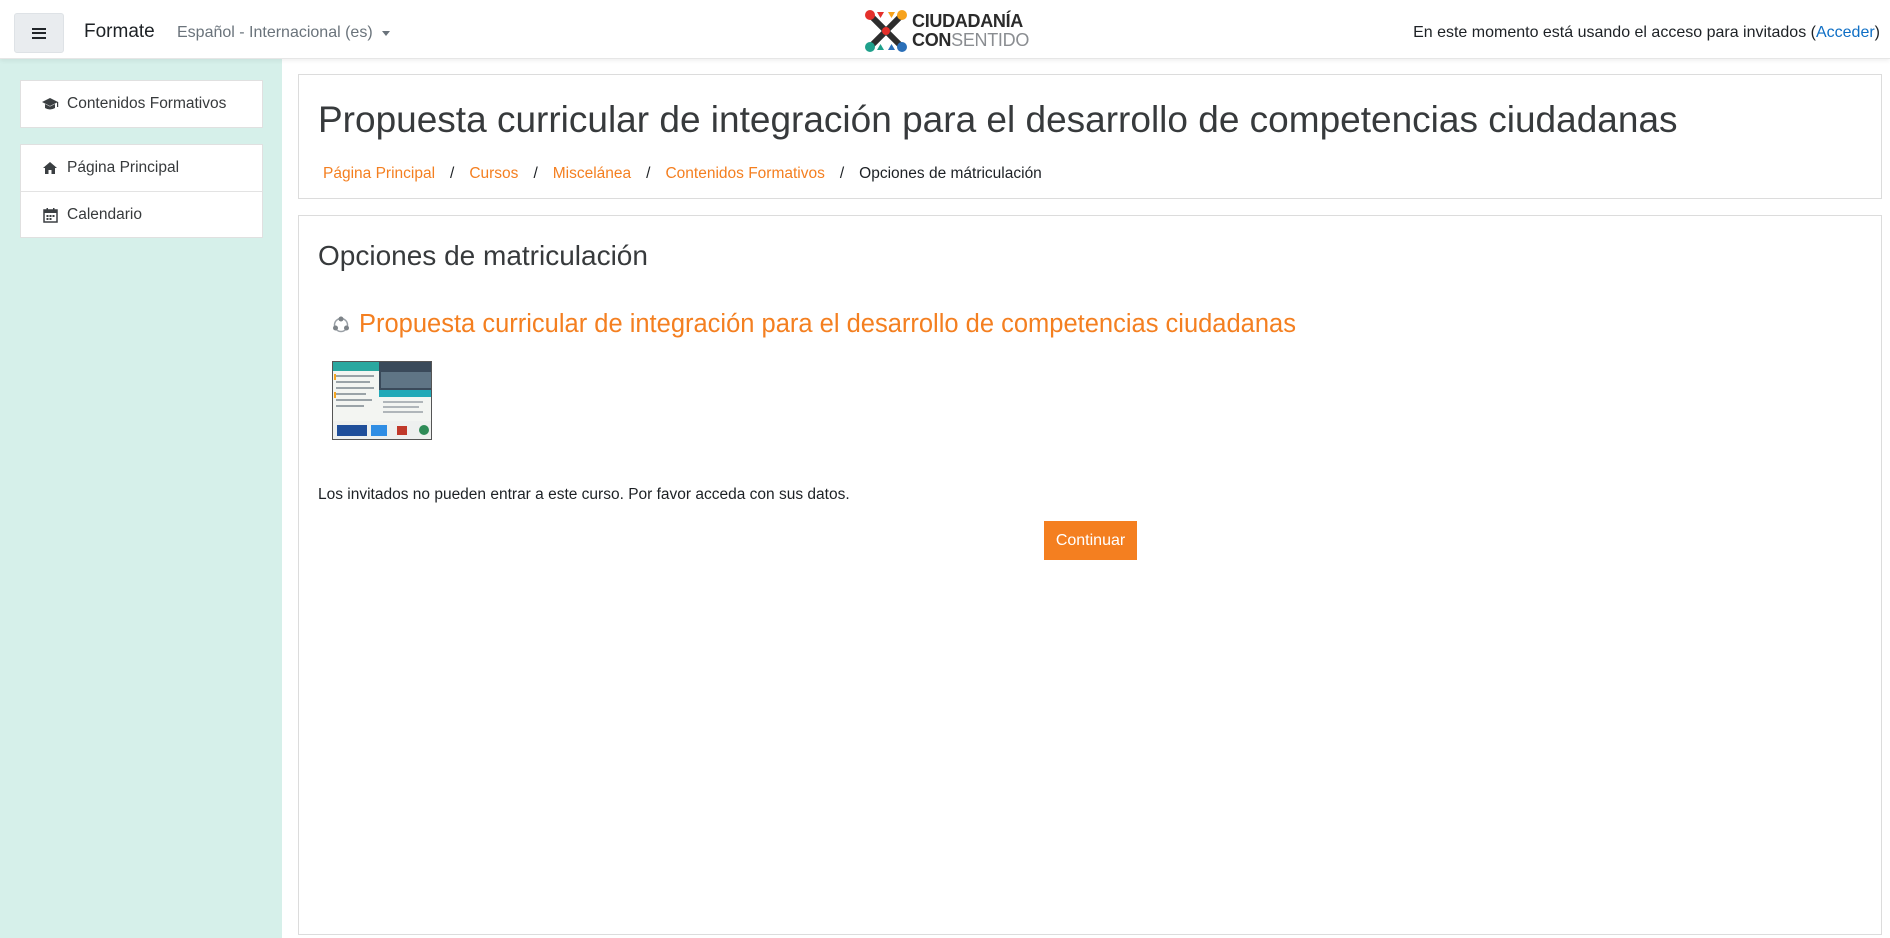 The height and width of the screenshot is (938, 1890). Describe the element at coordinates (275, 32) in the screenshot. I see `language-label: Español - Internacional (es)` at that location.